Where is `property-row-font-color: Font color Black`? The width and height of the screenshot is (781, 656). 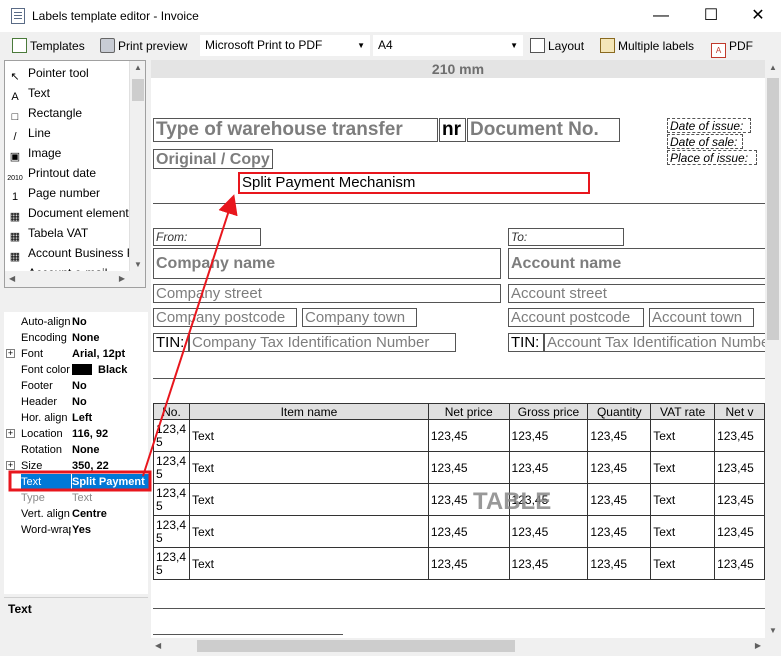 property-row-font-color: Font color Black is located at coordinates (76, 370).